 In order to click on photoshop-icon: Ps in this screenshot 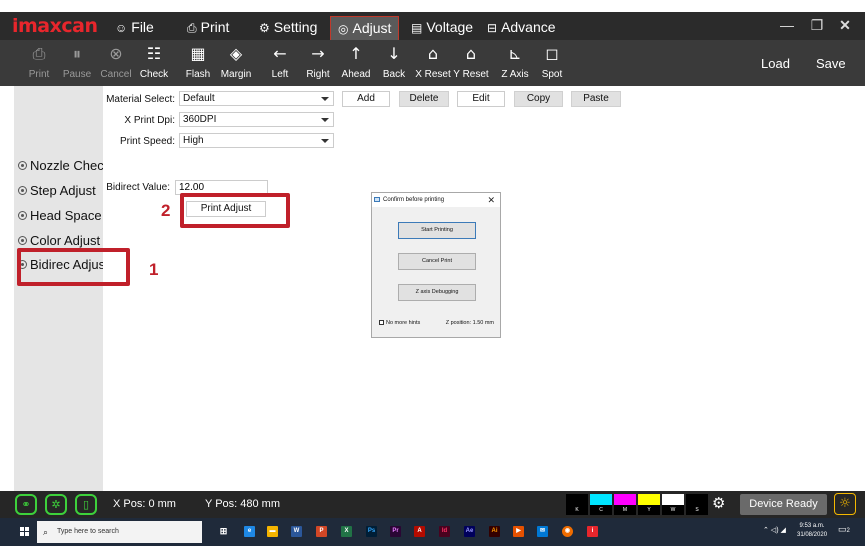, I will do `click(371, 531)`.